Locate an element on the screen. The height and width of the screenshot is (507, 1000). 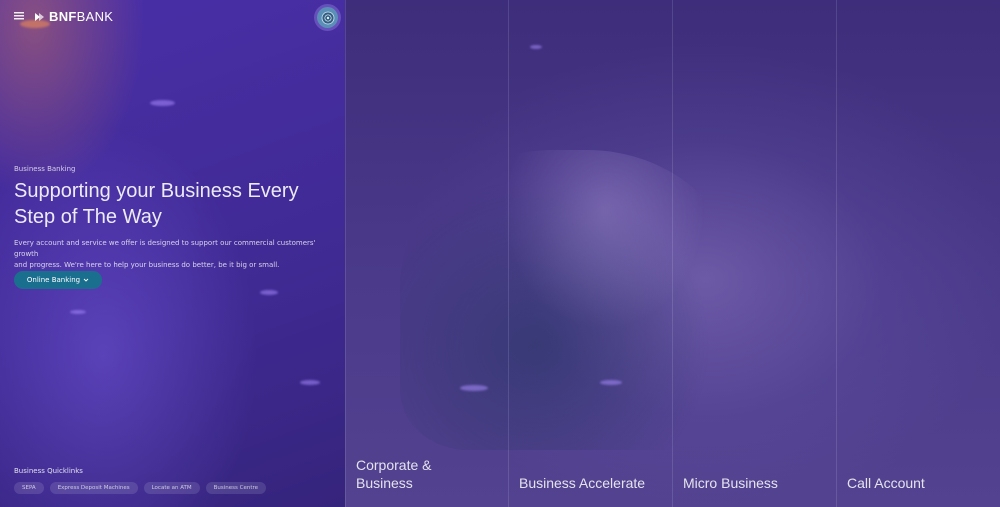
quicklink-express-deposit-machines: Express Deposit Machines is located at coordinates (93, 488).